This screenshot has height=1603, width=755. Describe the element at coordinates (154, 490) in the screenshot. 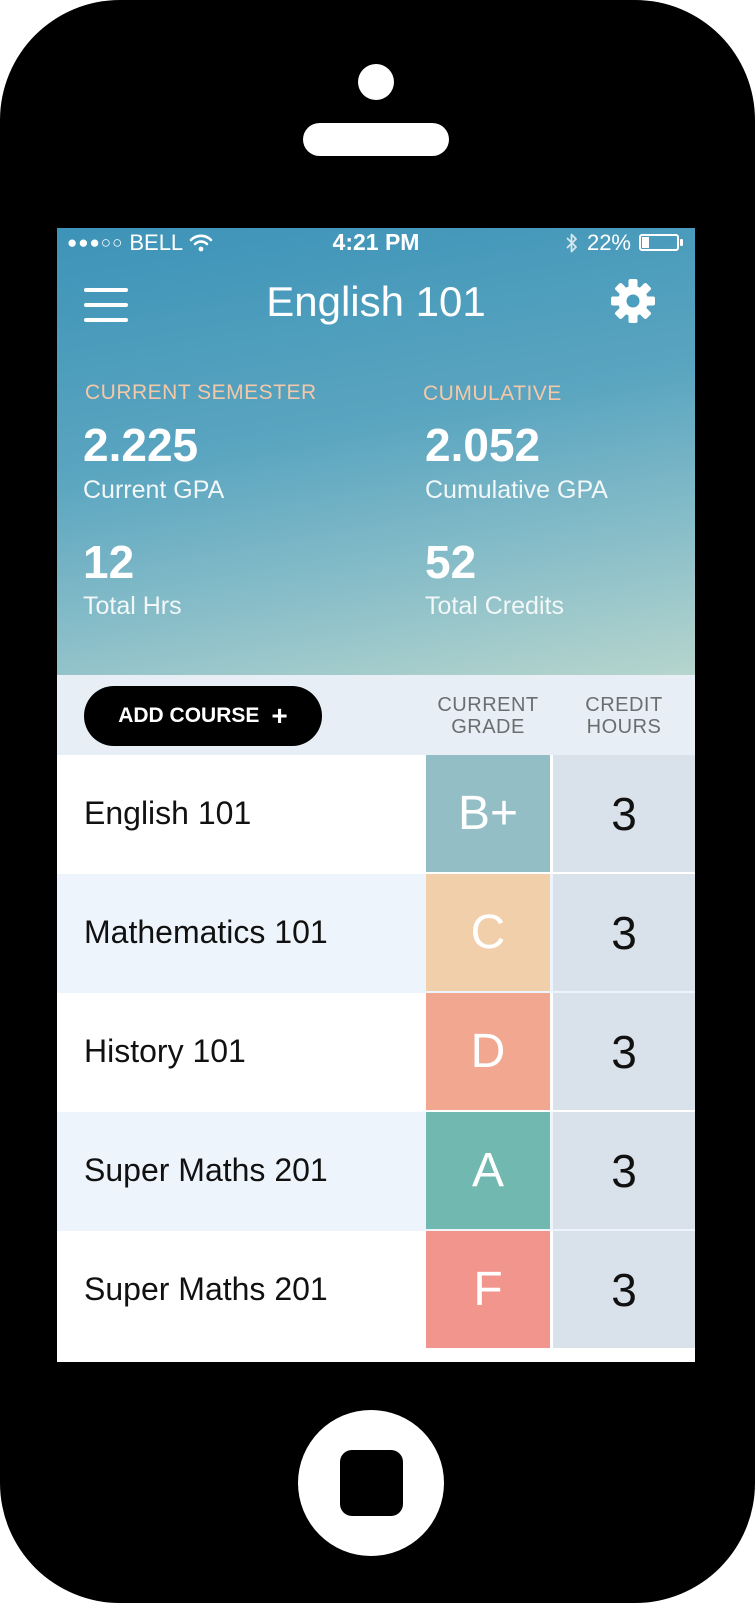

I see `current-gpa-caption: Current GPA` at that location.